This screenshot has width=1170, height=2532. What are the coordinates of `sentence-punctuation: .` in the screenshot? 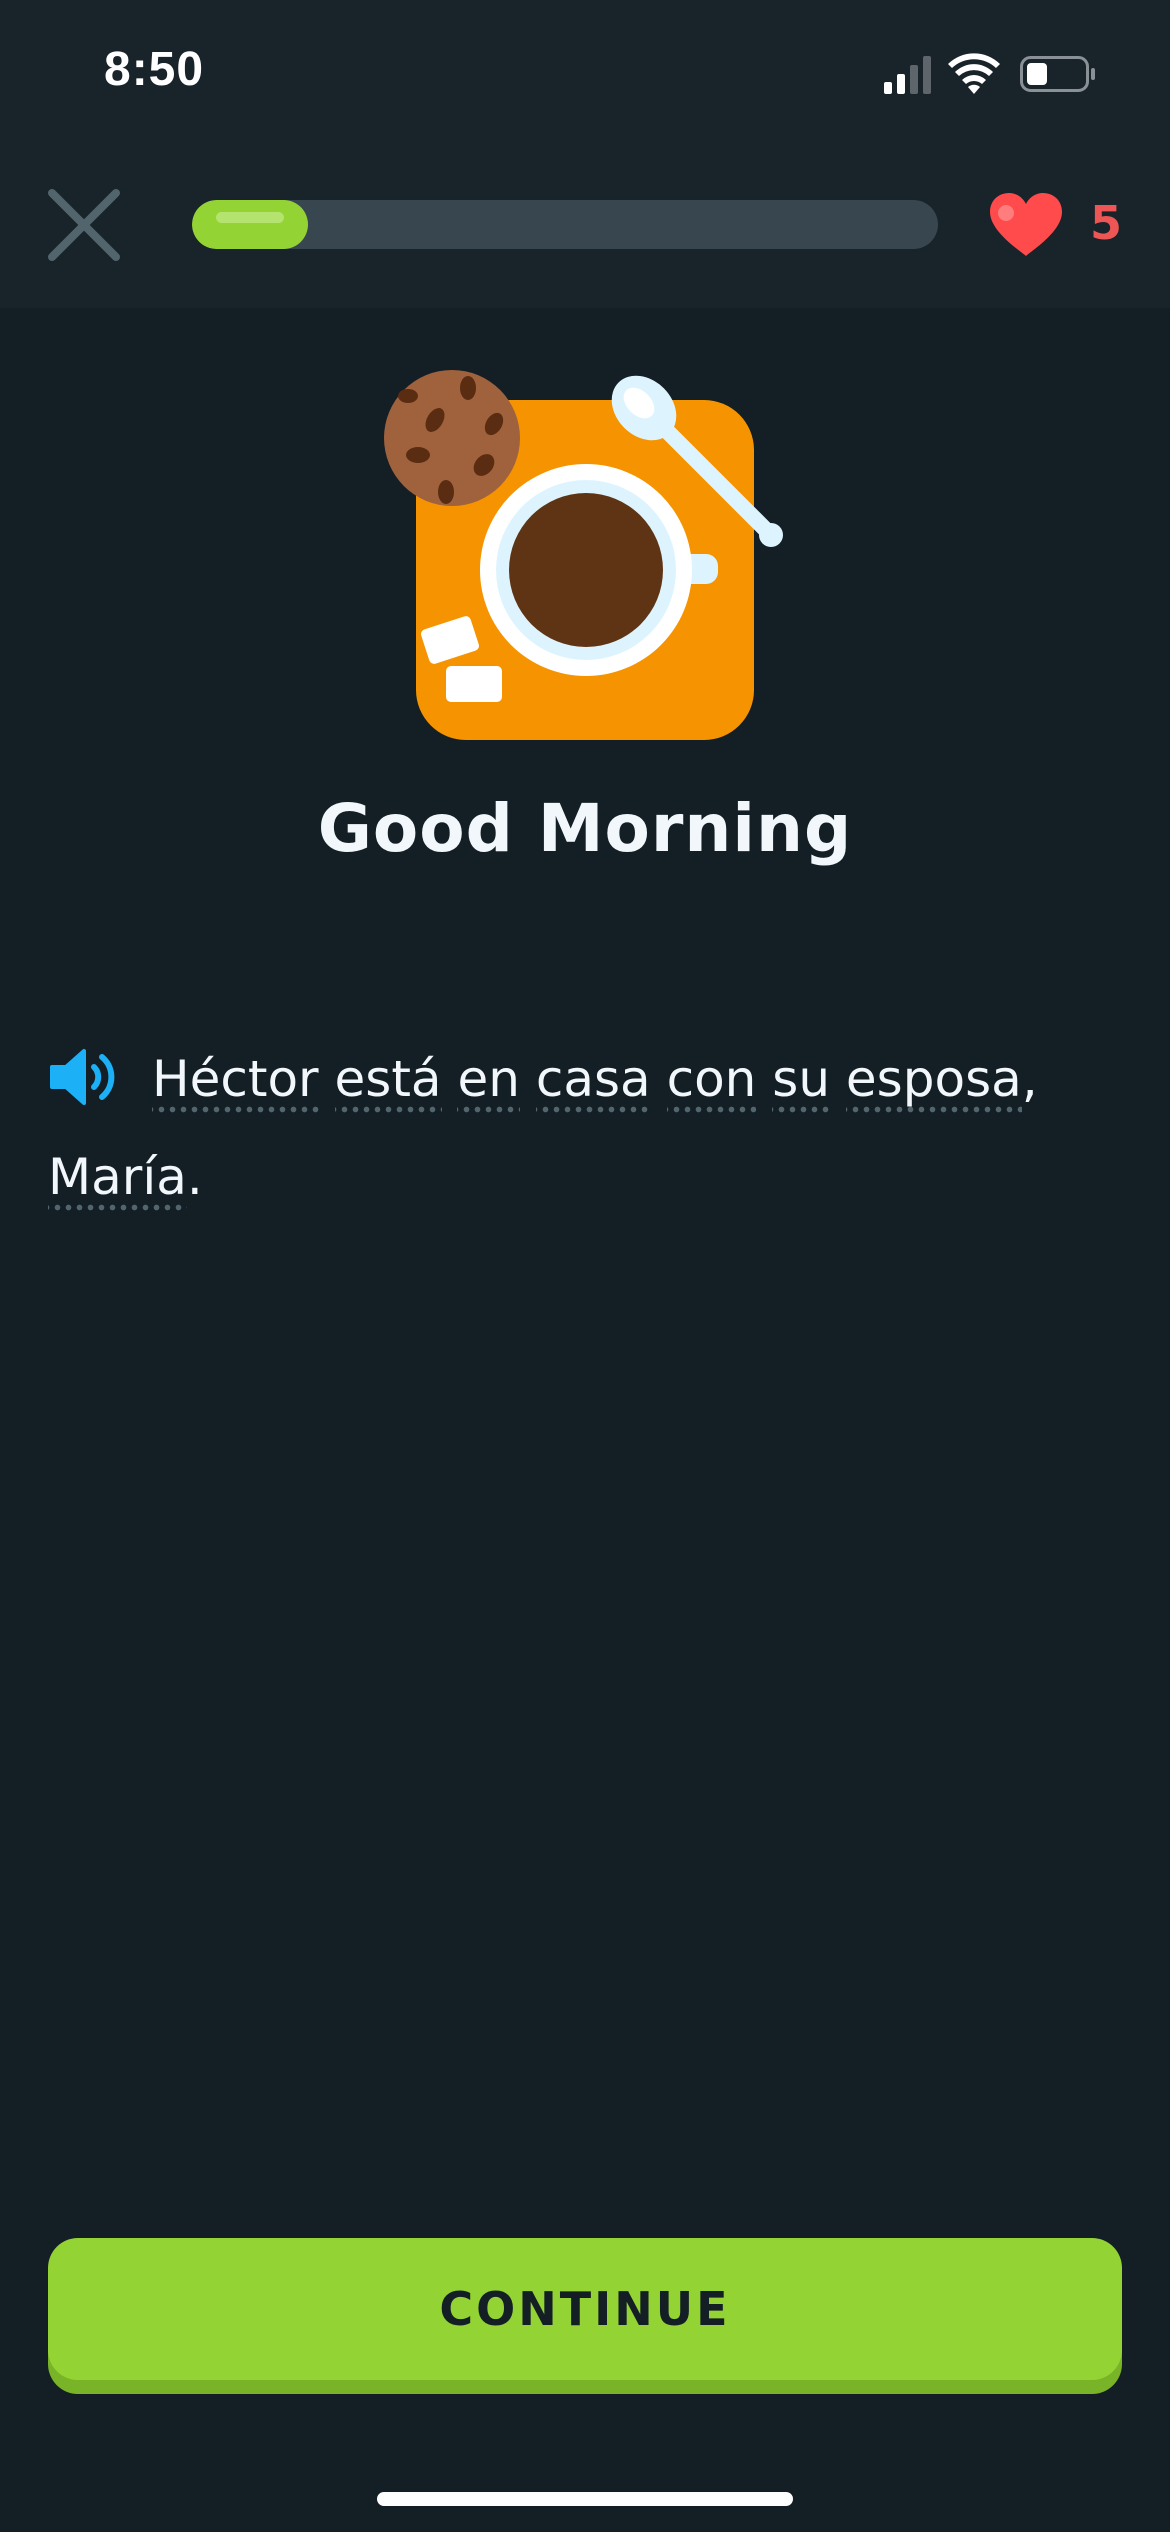 It's located at (194, 1177).